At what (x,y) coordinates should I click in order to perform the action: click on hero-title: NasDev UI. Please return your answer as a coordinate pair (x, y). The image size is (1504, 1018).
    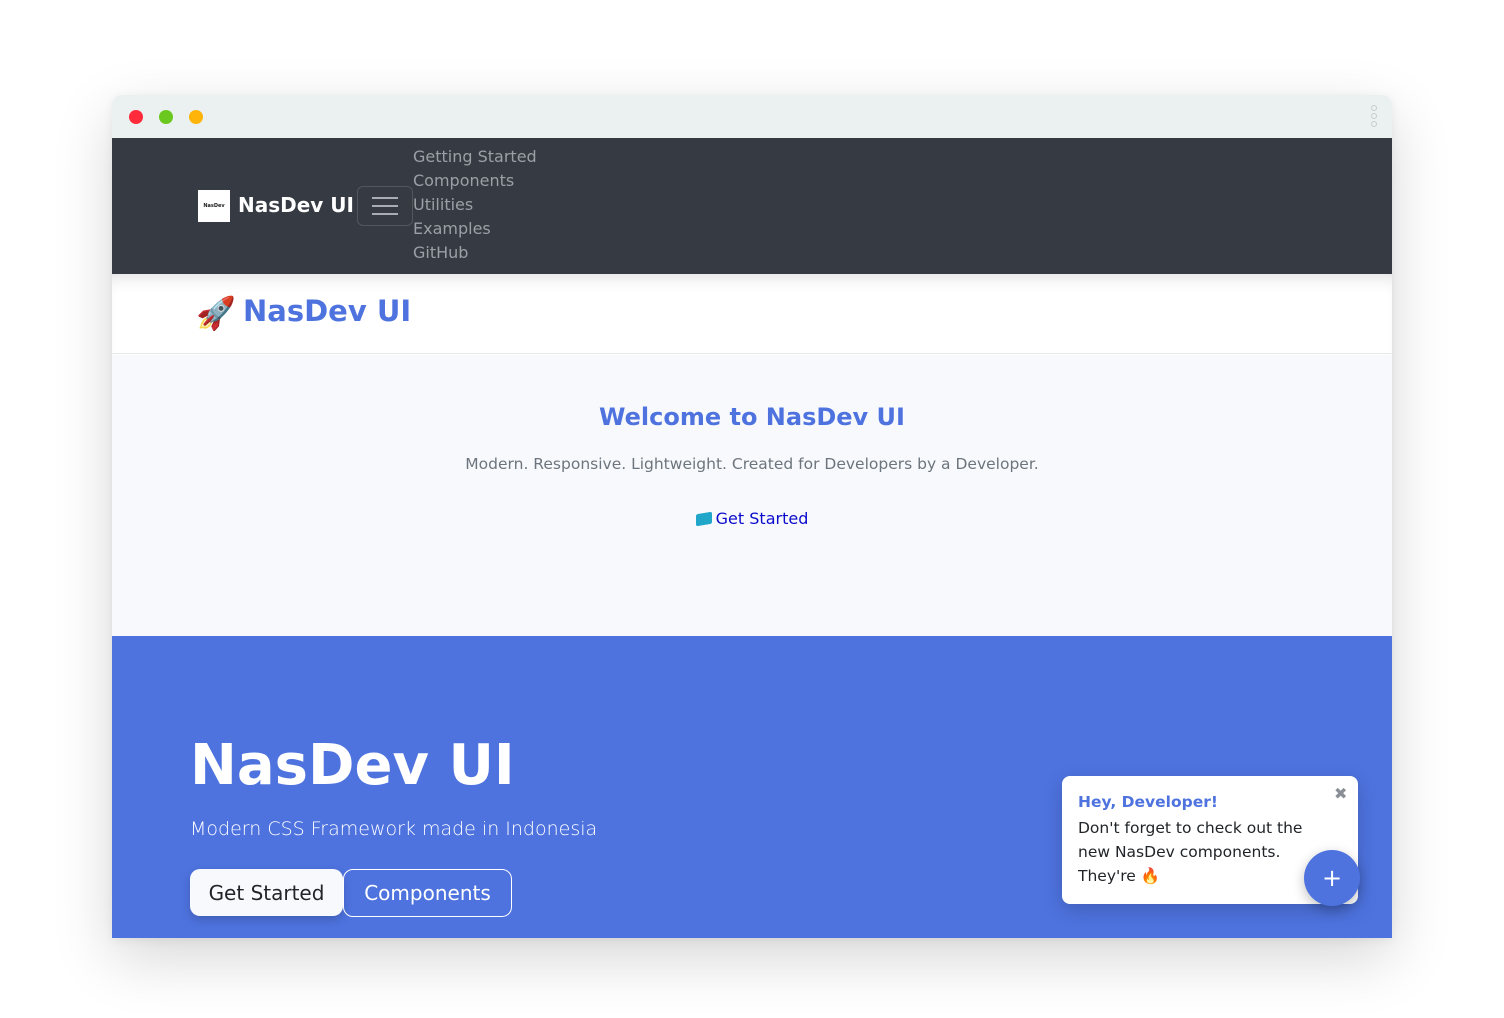
    Looking at the image, I should click on (352, 765).